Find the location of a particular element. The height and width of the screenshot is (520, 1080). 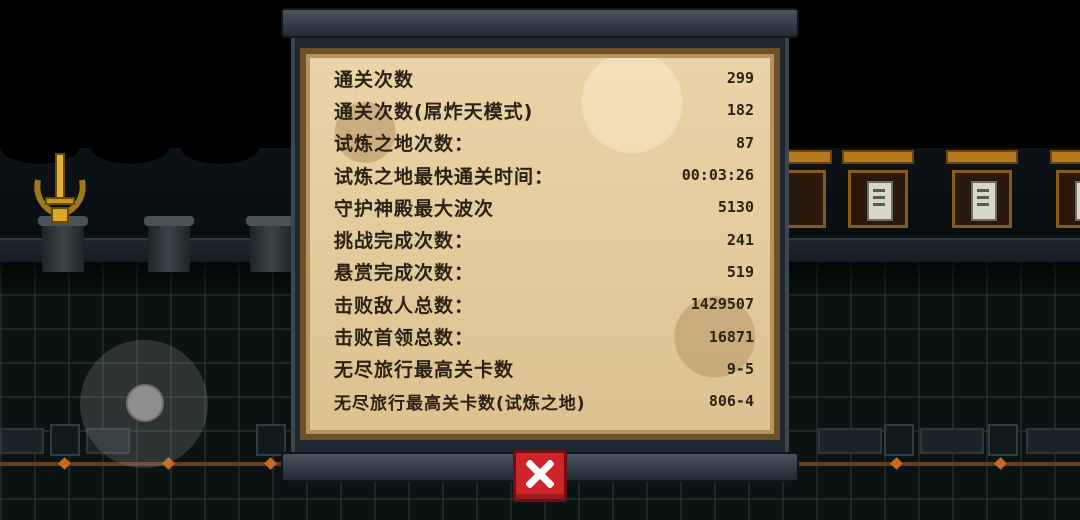

stat-value: 5130 is located at coordinates (735, 207).